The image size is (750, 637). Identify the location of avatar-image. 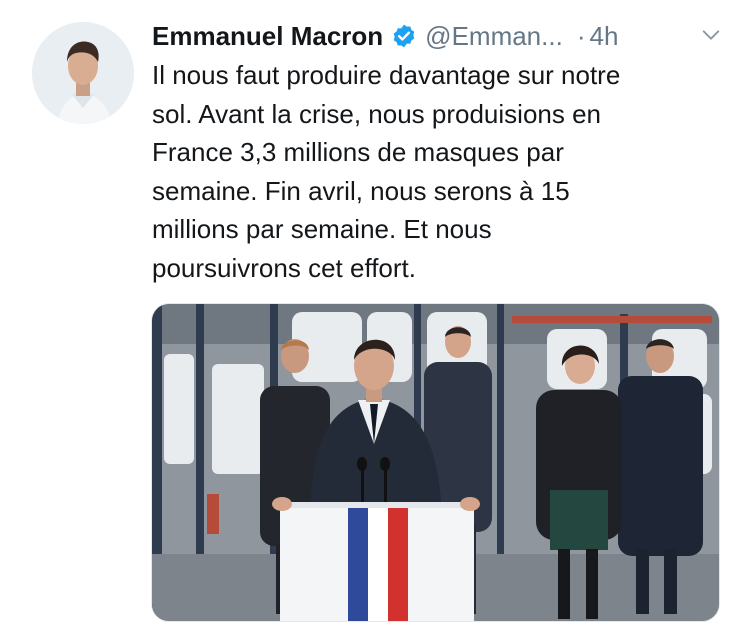
(83, 73).